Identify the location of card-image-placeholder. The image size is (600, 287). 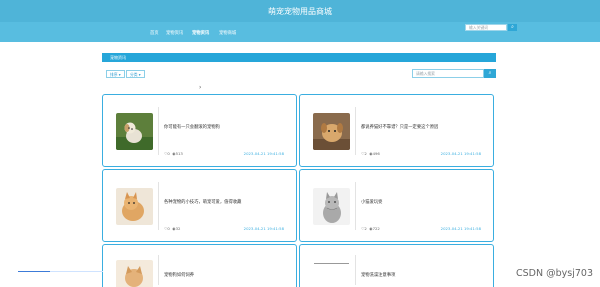
(331, 263).